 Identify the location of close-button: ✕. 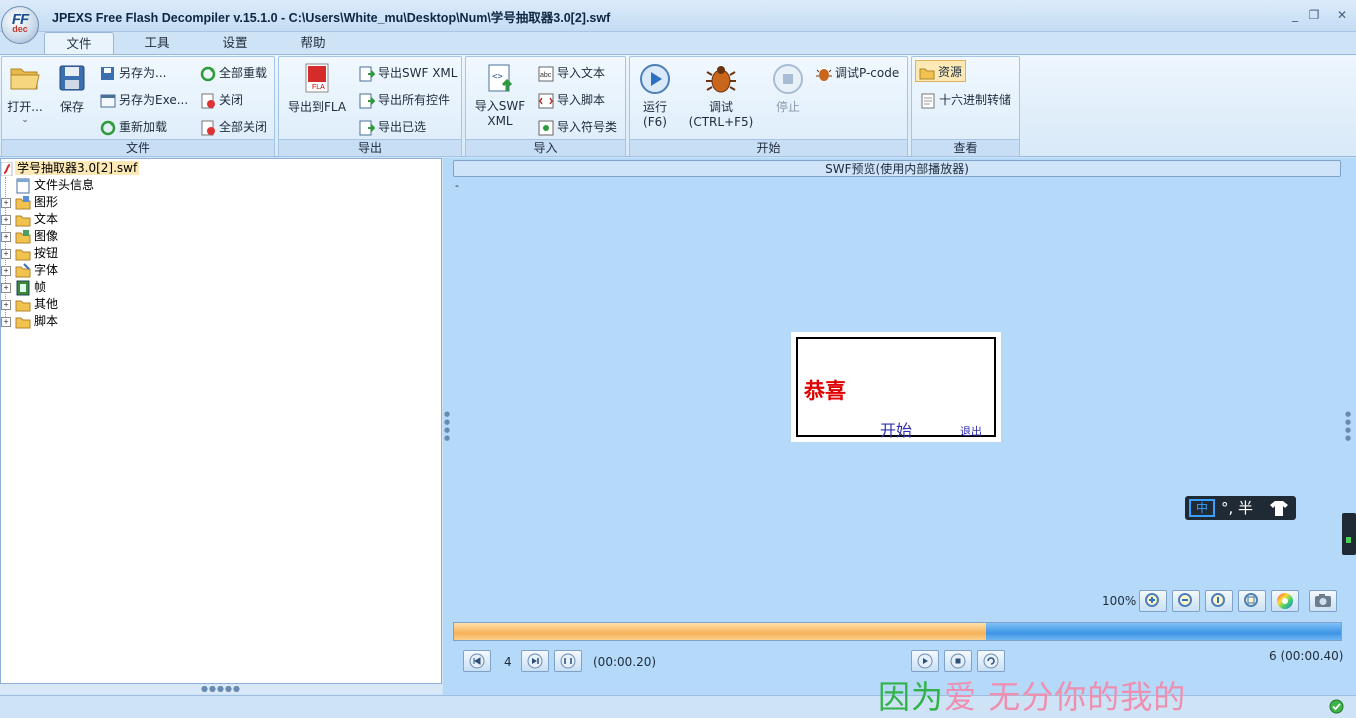
(1342, 15).